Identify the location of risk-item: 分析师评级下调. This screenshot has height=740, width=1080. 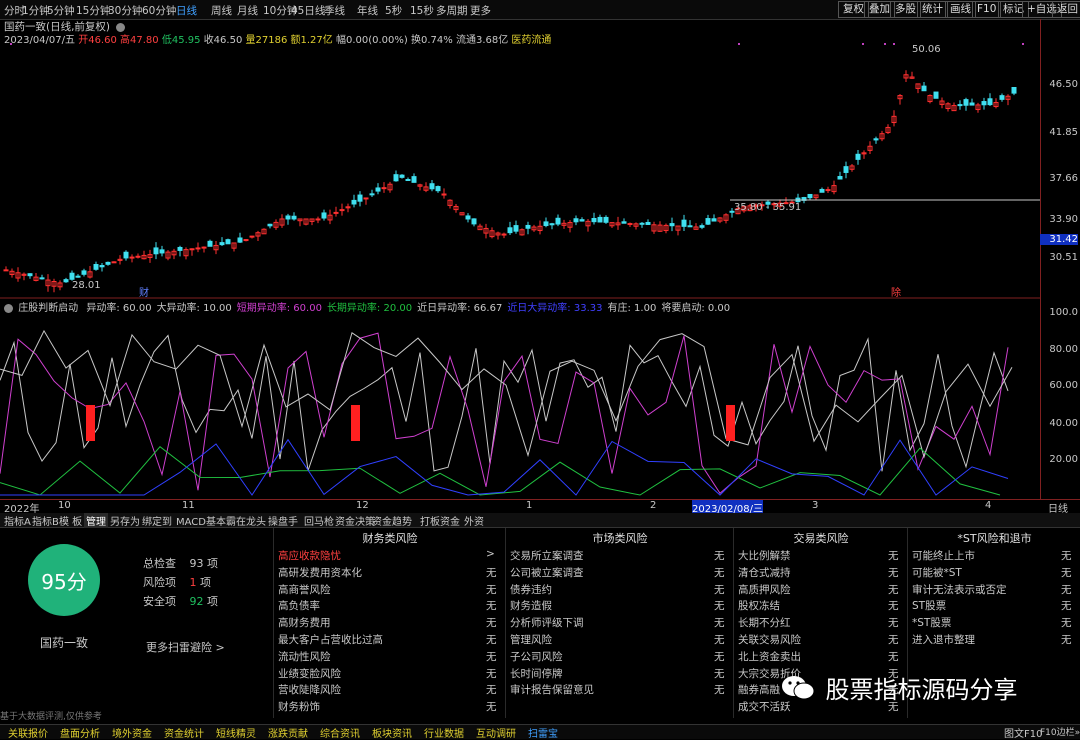
(547, 622).